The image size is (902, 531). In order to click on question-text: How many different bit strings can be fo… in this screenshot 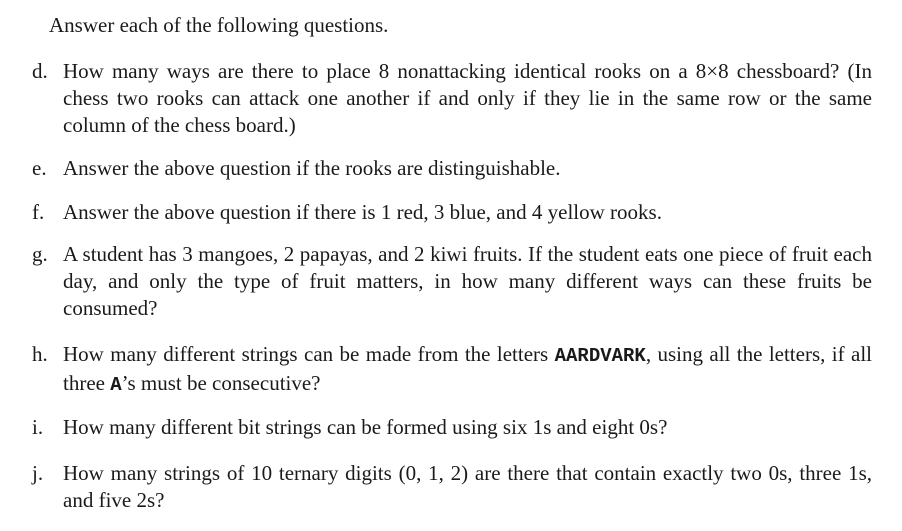, I will do `click(365, 427)`.